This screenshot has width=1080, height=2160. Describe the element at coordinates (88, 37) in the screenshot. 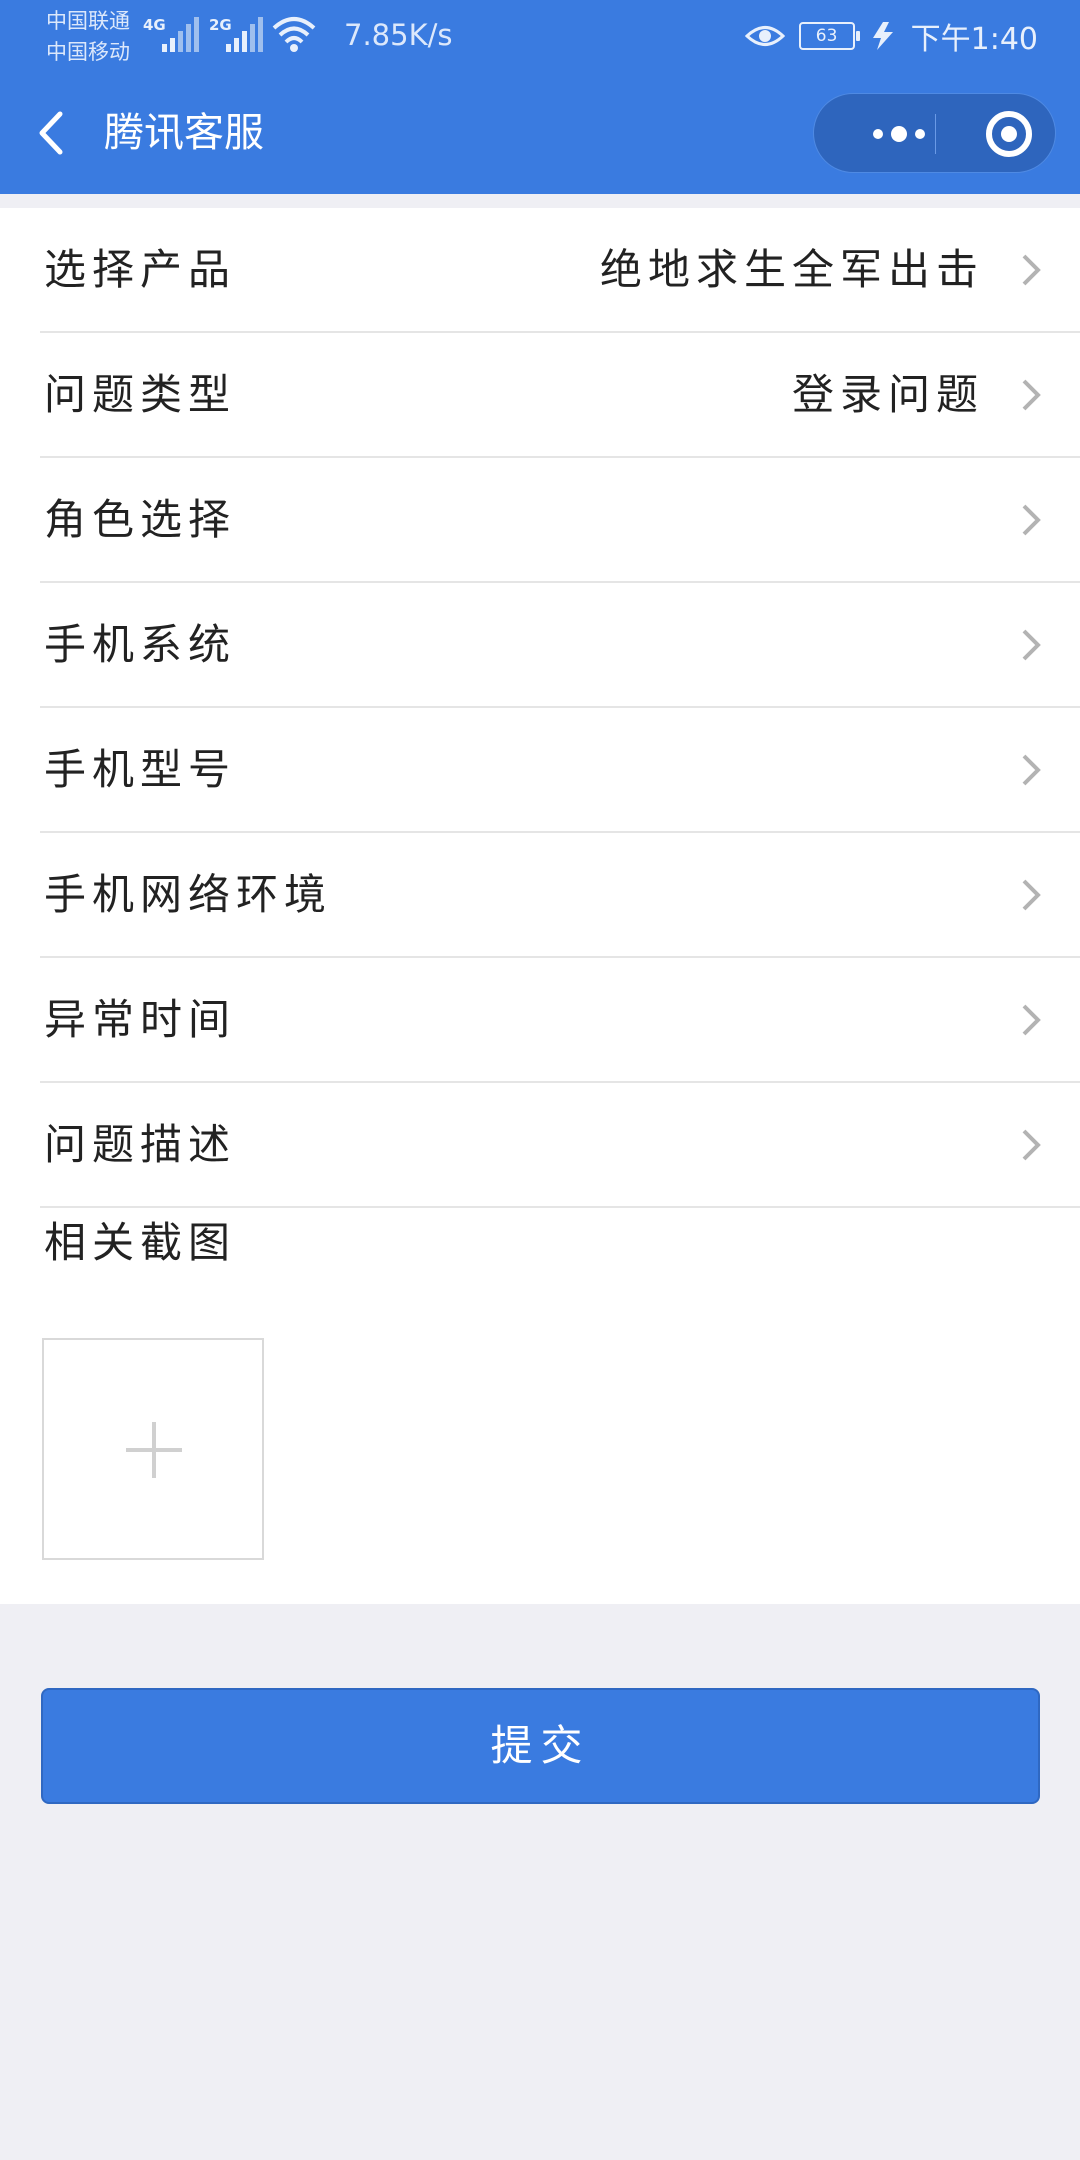

I see `carrier-info: 中国联通 中国移动` at that location.